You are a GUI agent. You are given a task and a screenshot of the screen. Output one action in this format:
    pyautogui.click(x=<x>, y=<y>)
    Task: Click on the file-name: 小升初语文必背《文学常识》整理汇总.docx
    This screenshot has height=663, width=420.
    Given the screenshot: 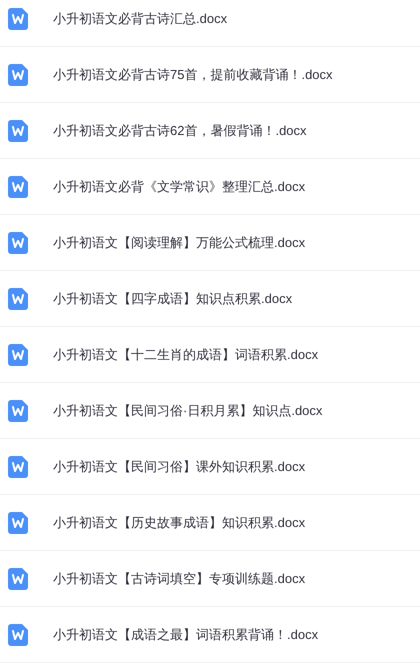 What is the action you would take?
    pyautogui.click(x=179, y=187)
    